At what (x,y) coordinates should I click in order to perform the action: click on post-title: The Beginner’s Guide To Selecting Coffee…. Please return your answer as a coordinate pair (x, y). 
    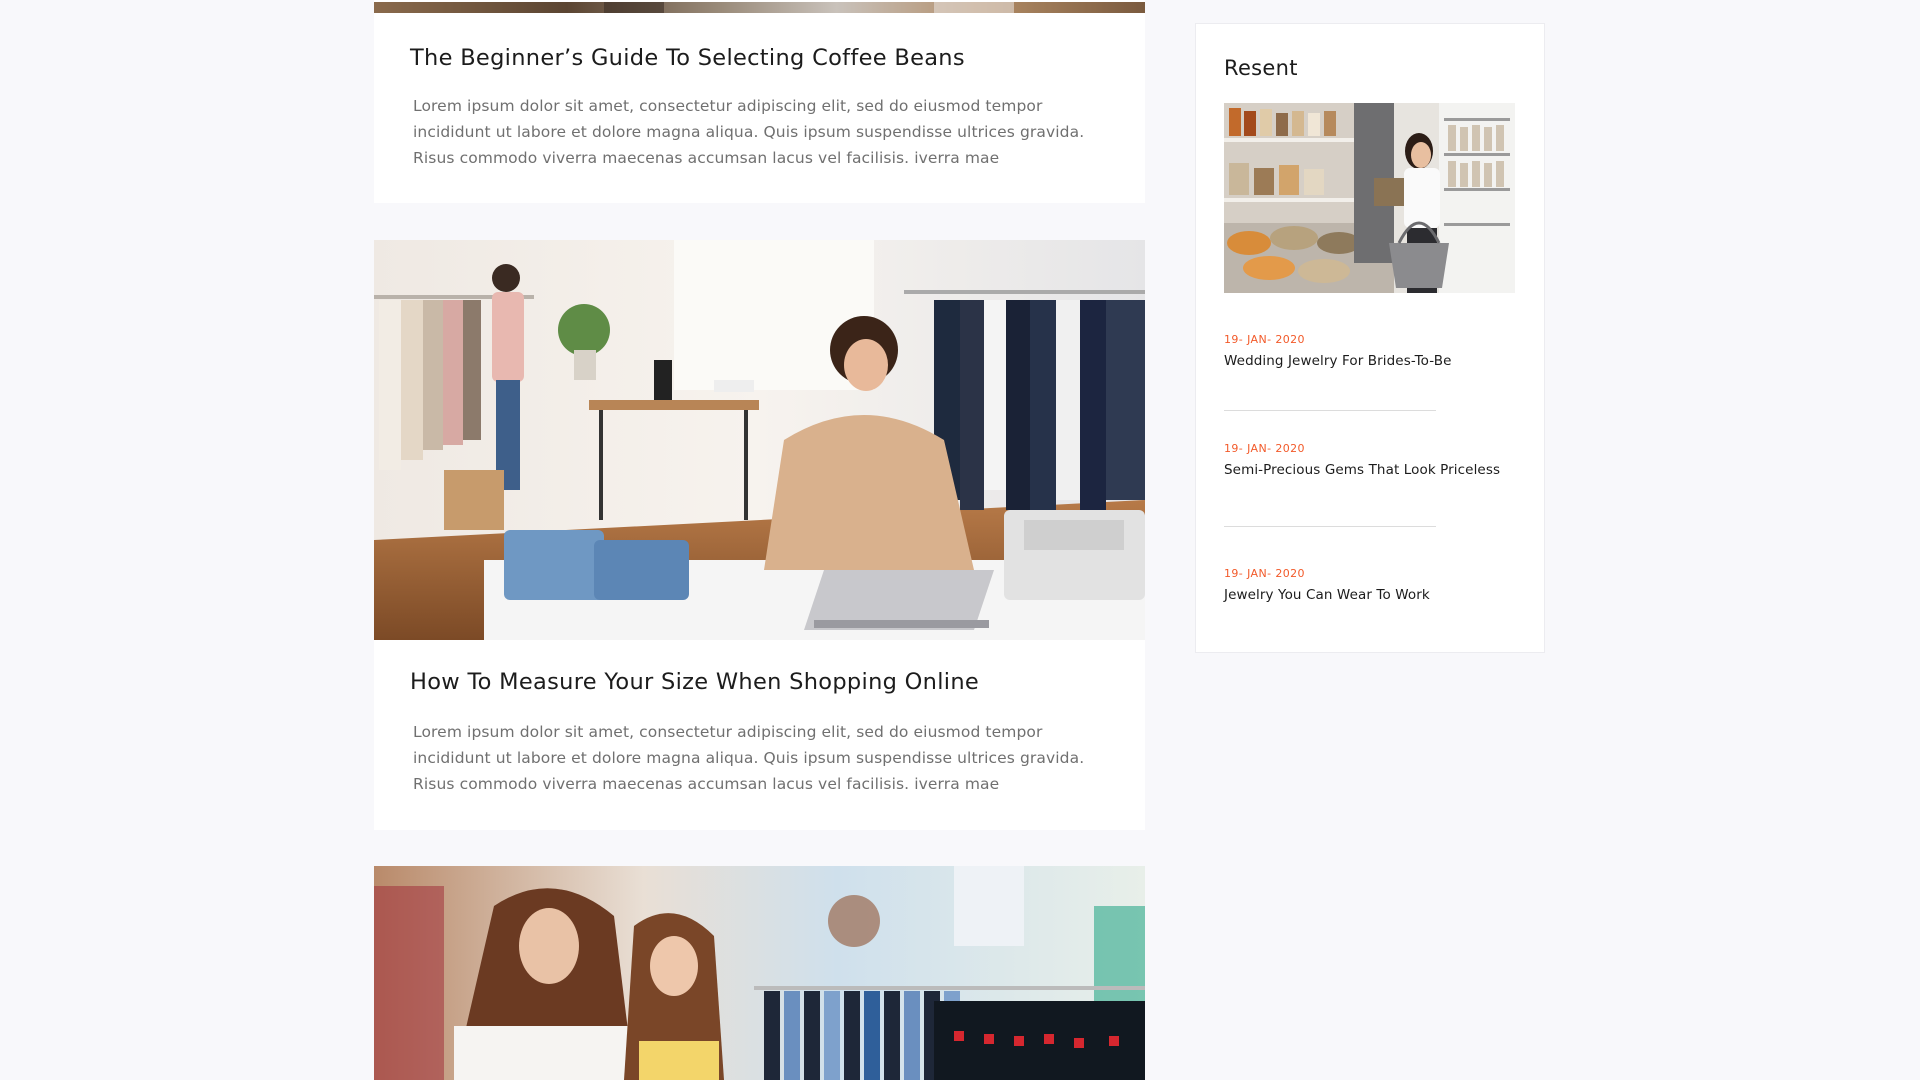
    Looking at the image, I should click on (749, 58).